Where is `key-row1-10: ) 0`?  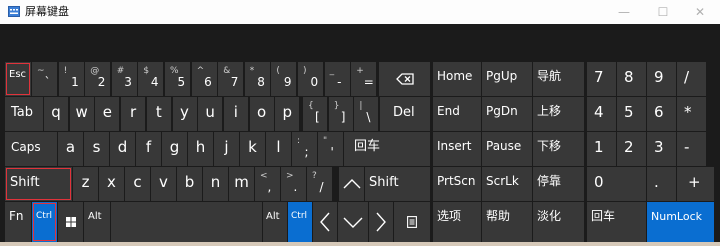
key-row1-10: ) 0 is located at coordinates (310, 79).